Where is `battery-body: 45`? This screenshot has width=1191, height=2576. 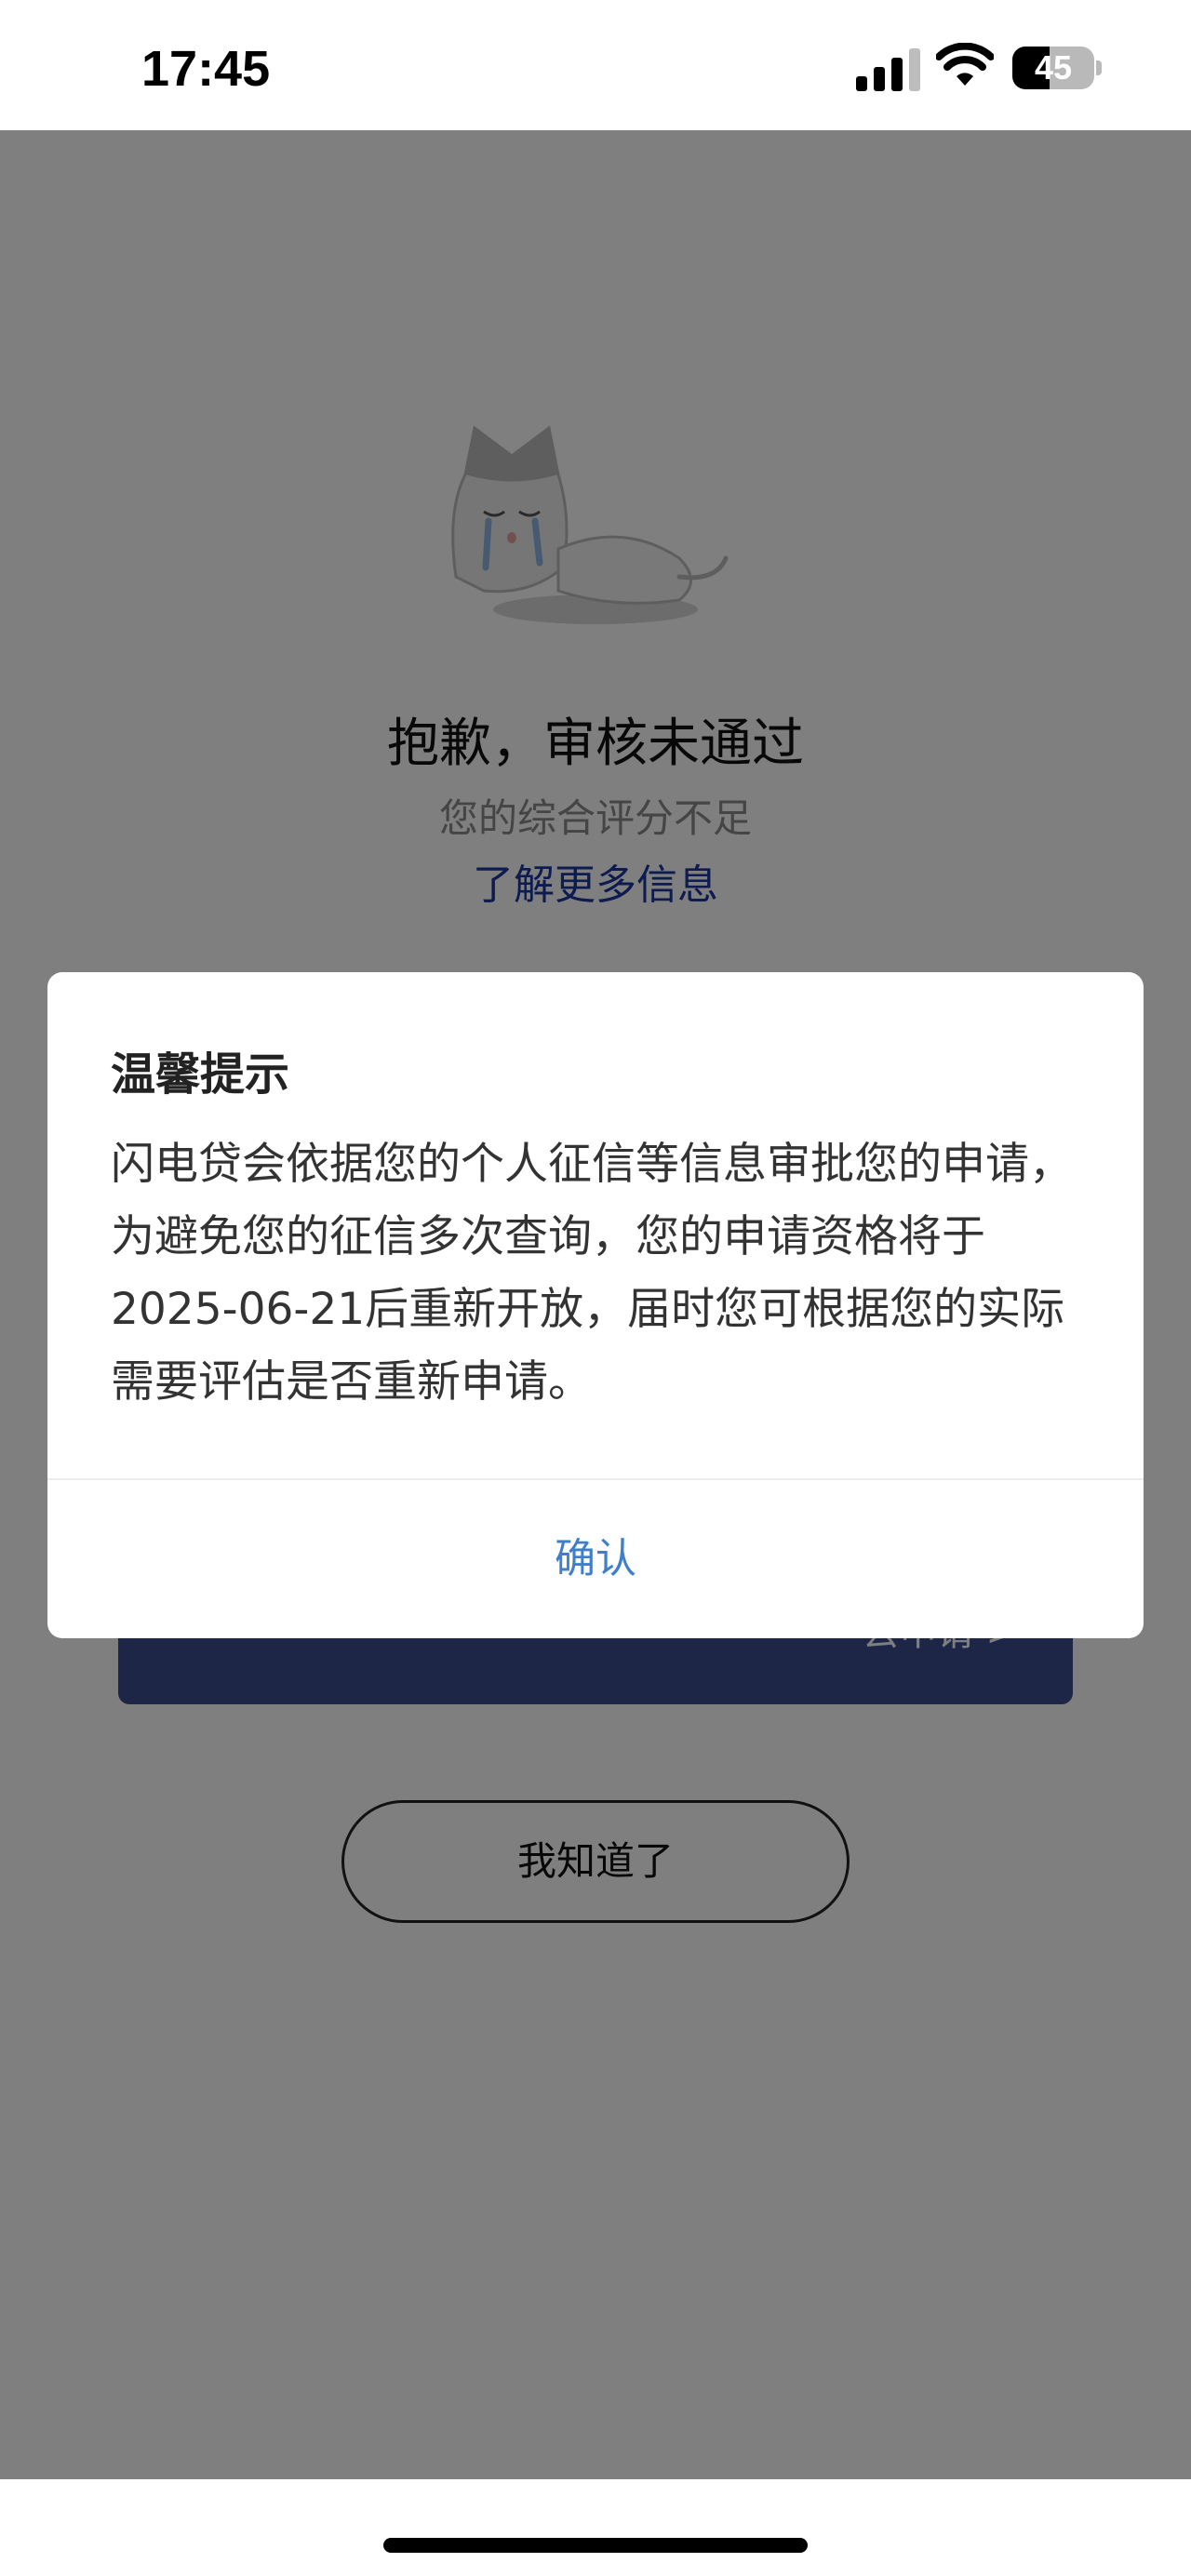 battery-body: 45 is located at coordinates (1053, 68).